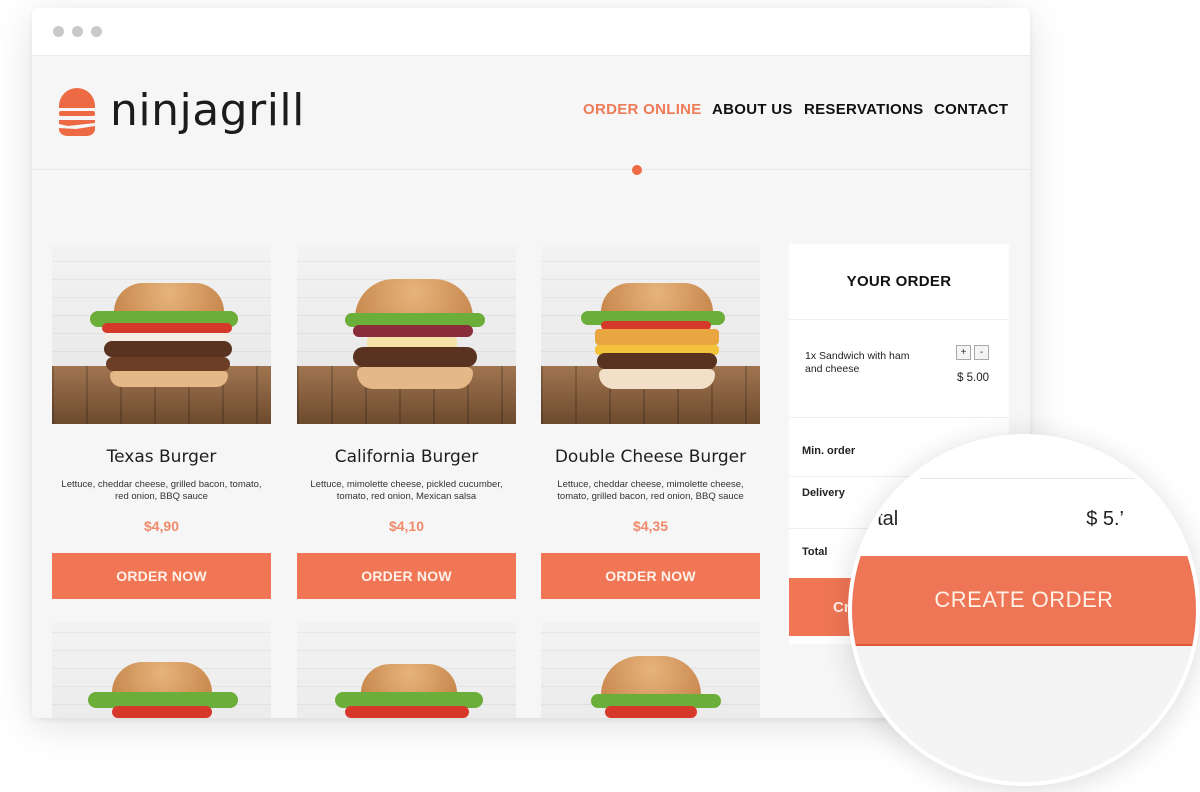 Image resolution: width=1200 pixels, height=792 pixels. Describe the element at coordinates (863, 109) in the screenshot. I see `nav-reservations: RESERVATIONS` at that location.